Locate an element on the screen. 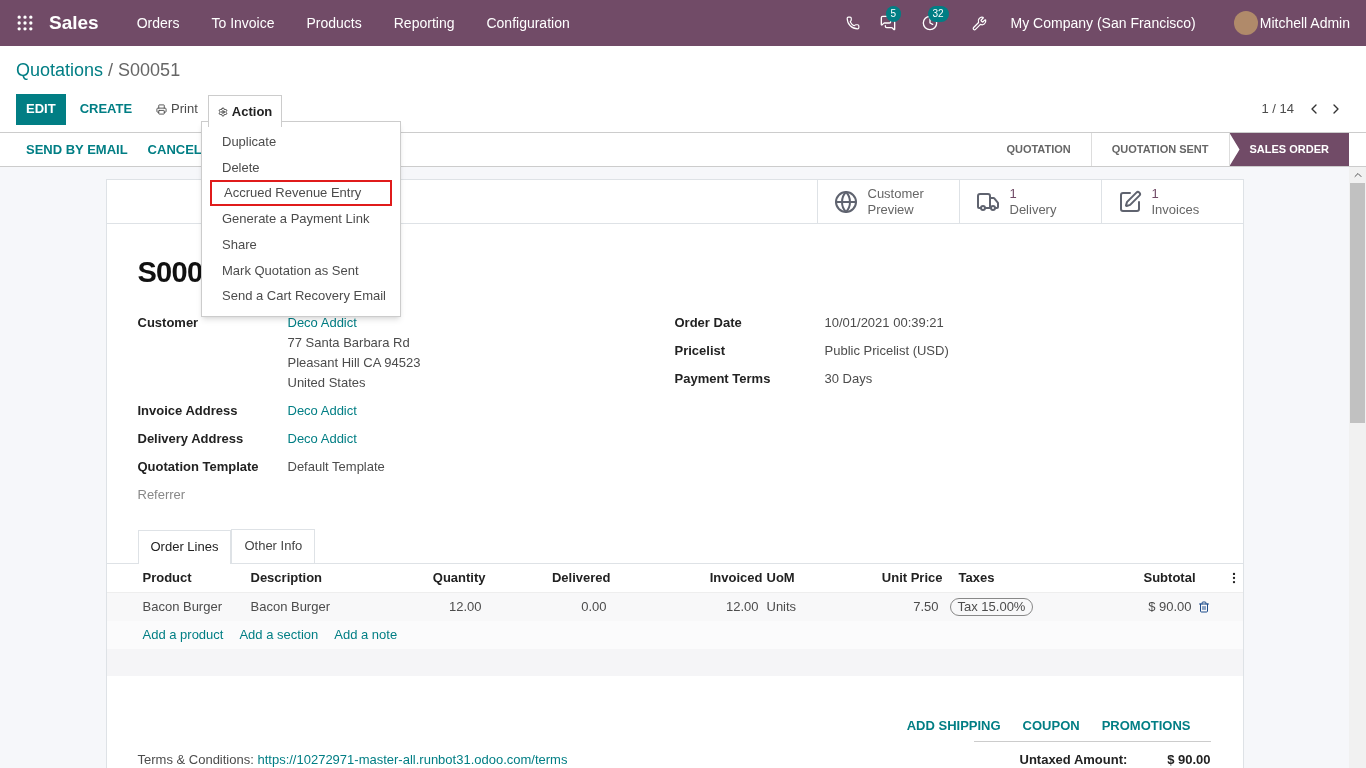 Image resolution: width=1366 pixels, height=768 pixels. activity-badge: 32 is located at coordinates (938, 14).